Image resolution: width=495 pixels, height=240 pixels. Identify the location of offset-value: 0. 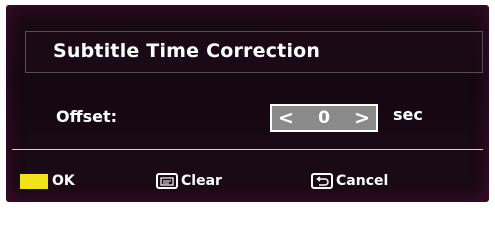
(324, 118).